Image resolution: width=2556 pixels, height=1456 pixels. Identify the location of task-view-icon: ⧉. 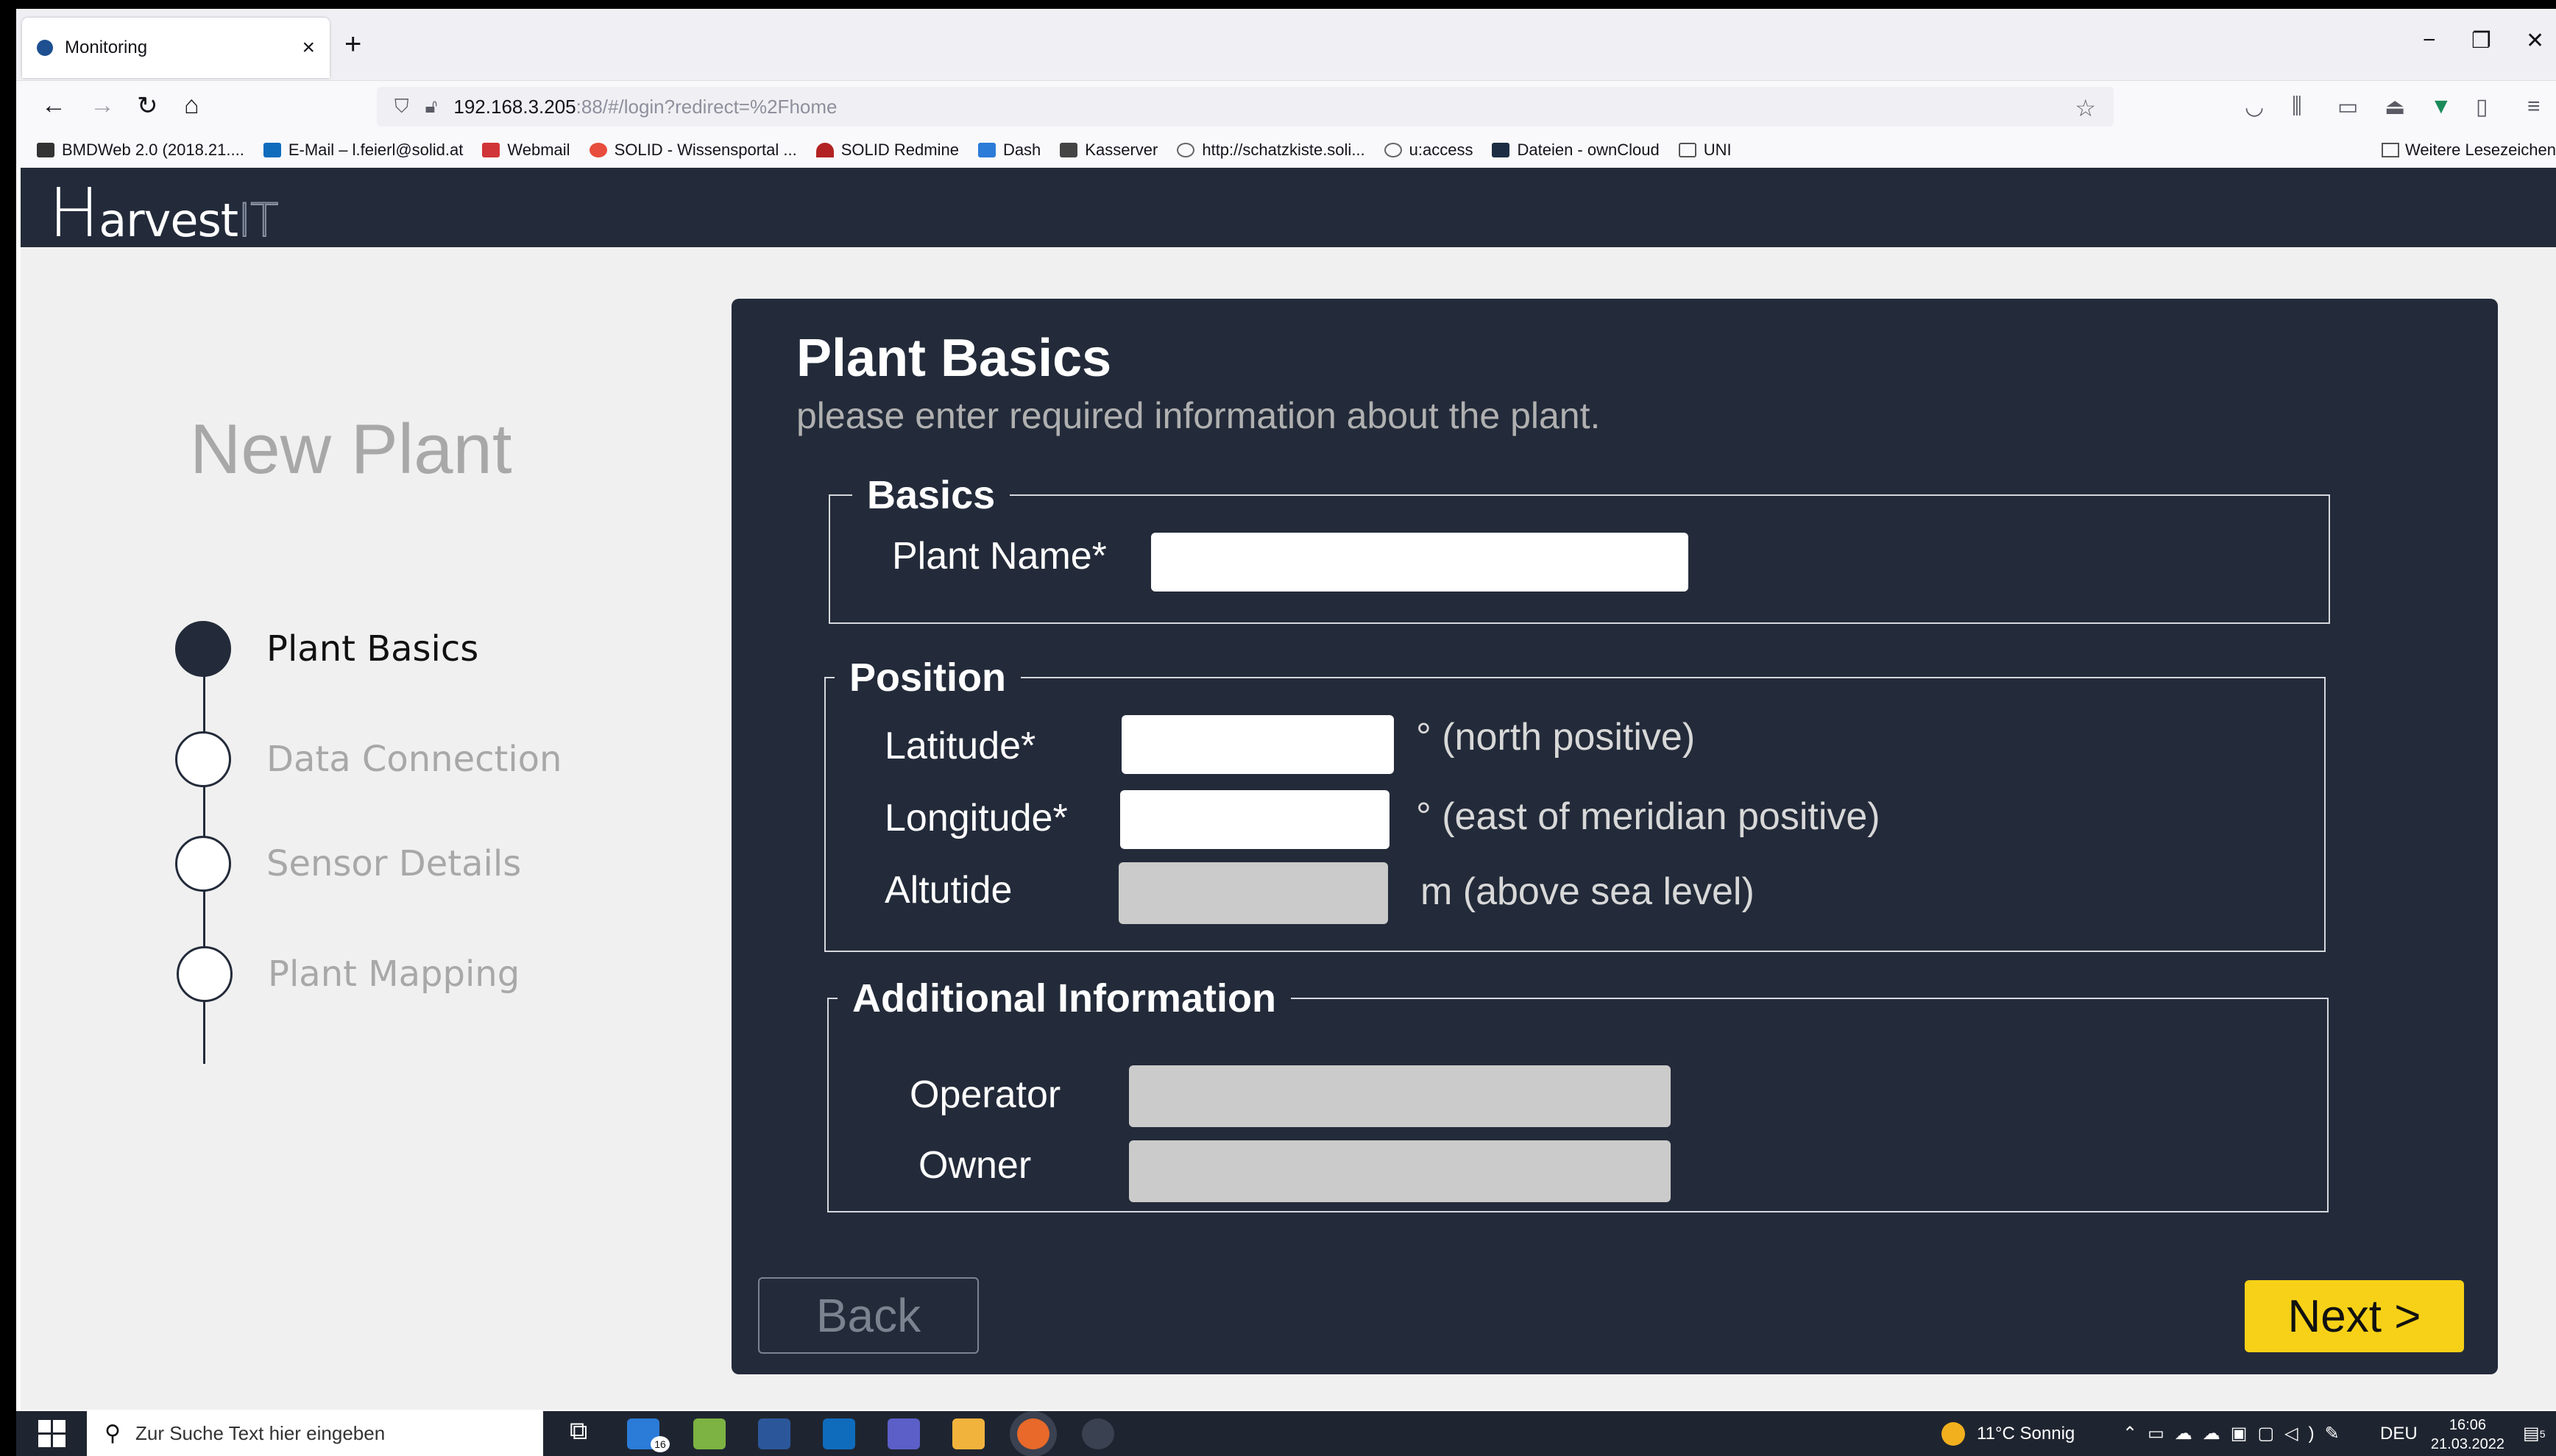
(586, 1433).